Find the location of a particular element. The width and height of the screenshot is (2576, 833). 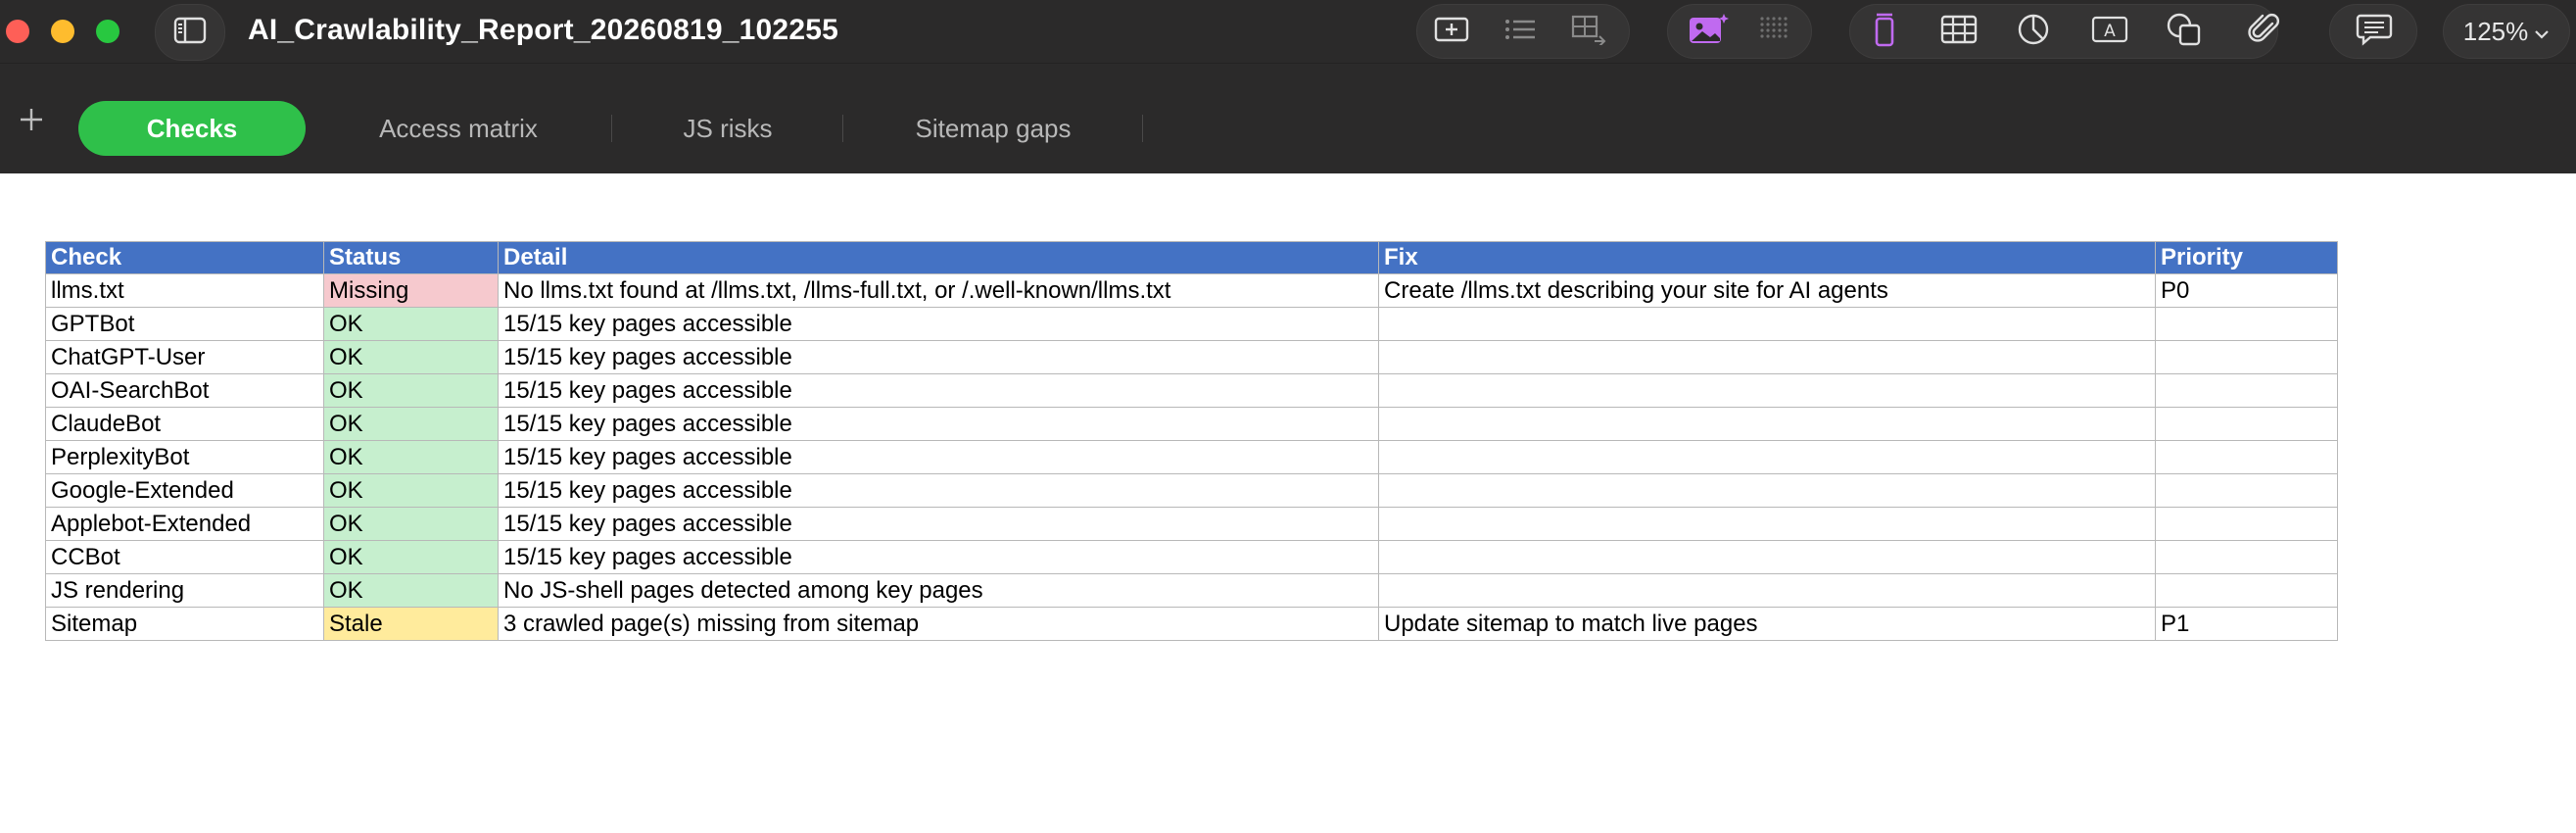

list-icon is located at coordinates (1520, 32).